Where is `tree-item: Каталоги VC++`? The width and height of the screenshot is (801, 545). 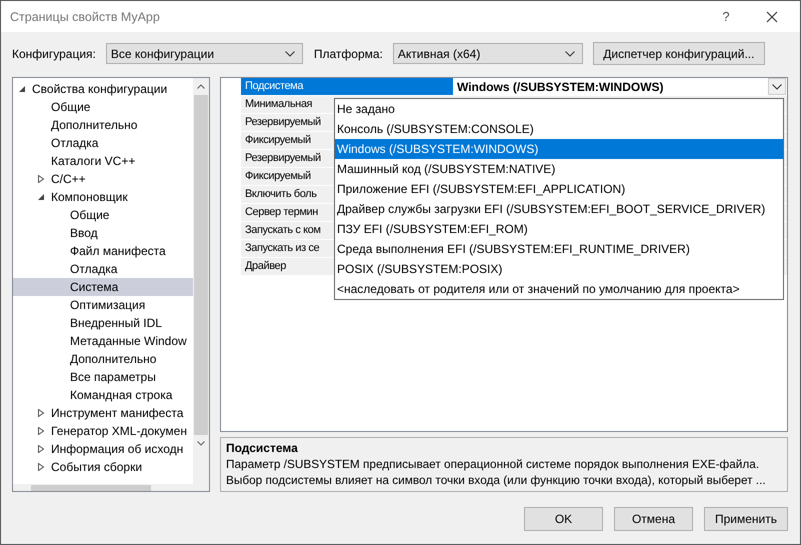
tree-item: Каталоги VC++ is located at coordinates (93, 161).